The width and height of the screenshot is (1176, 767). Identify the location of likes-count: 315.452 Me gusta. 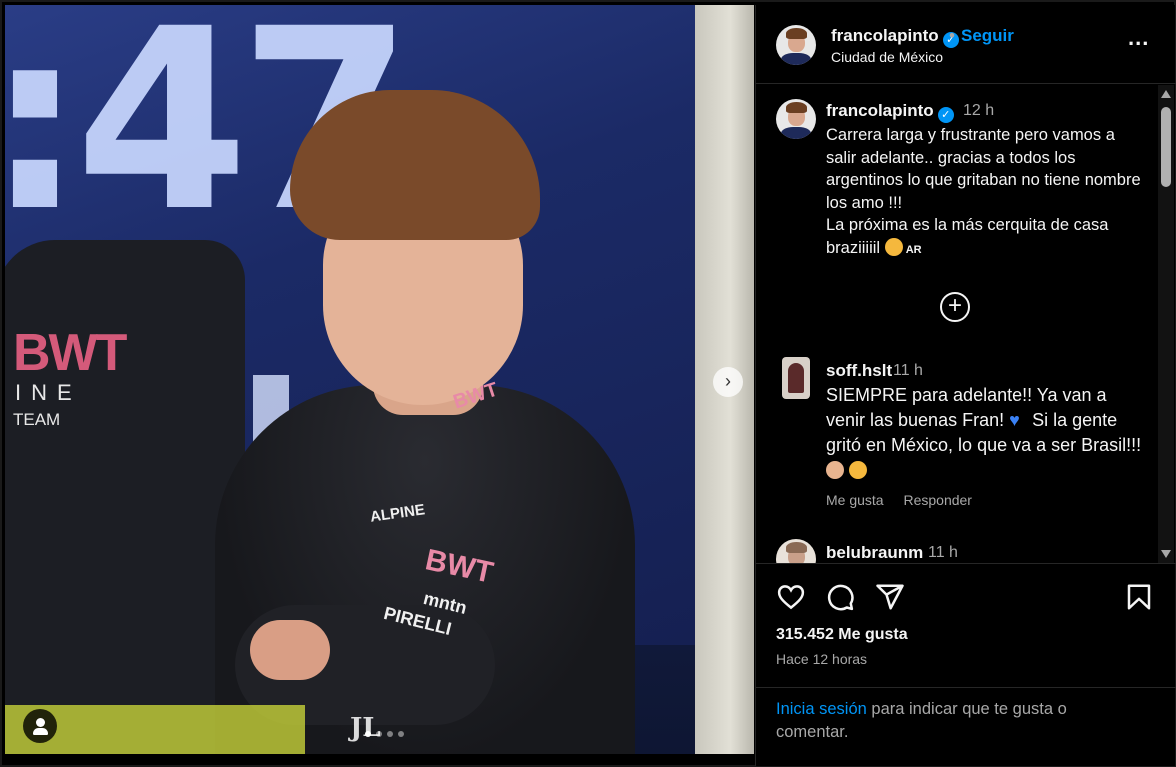
(842, 635).